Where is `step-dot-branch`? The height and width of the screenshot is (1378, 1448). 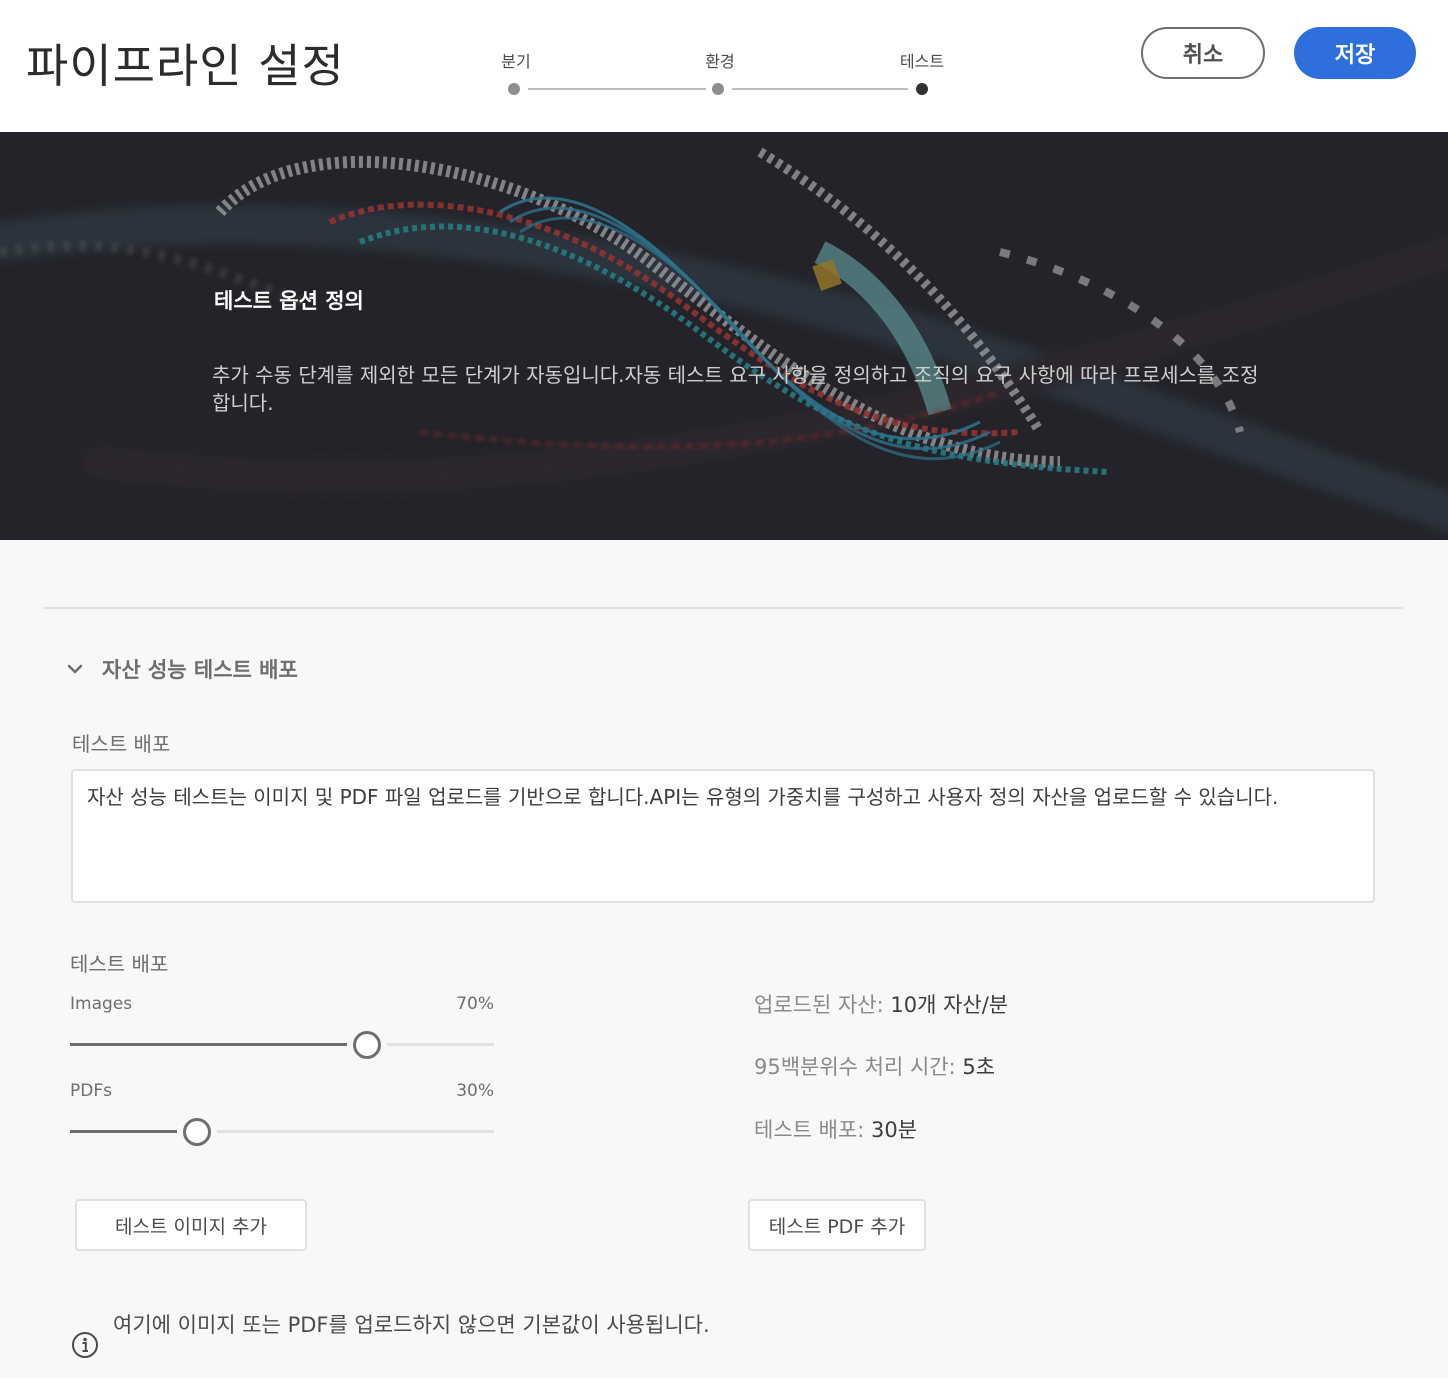
step-dot-branch is located at coordinates (514, 89).